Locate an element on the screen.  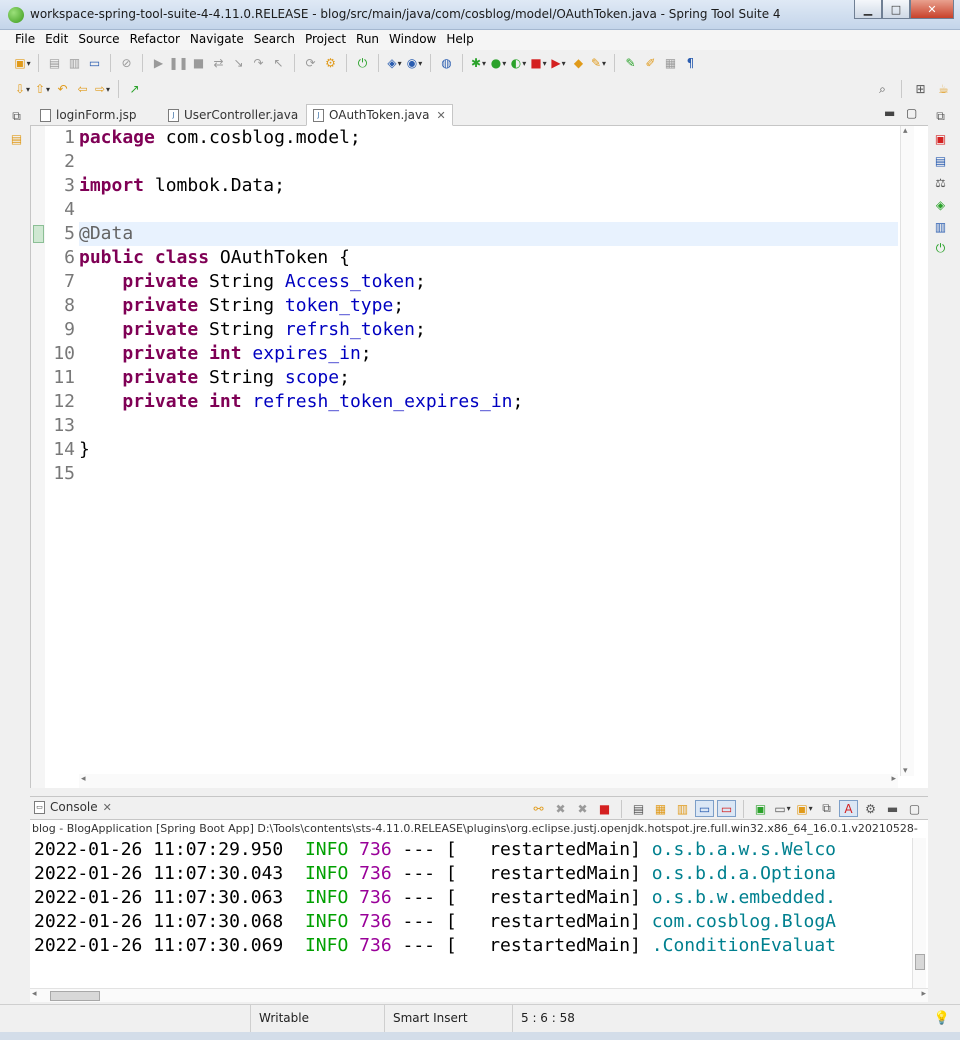
last-edit-location-icon: ↶ is located at coordinates (62, 89).